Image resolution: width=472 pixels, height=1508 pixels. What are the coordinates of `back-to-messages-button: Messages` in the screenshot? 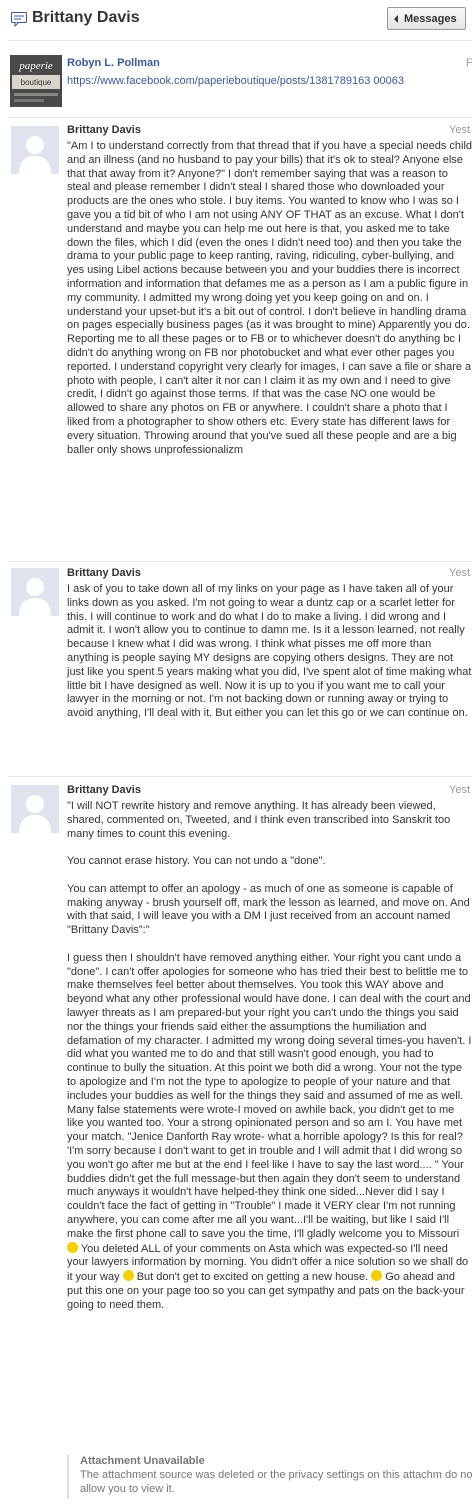 It's located at (426, 18).